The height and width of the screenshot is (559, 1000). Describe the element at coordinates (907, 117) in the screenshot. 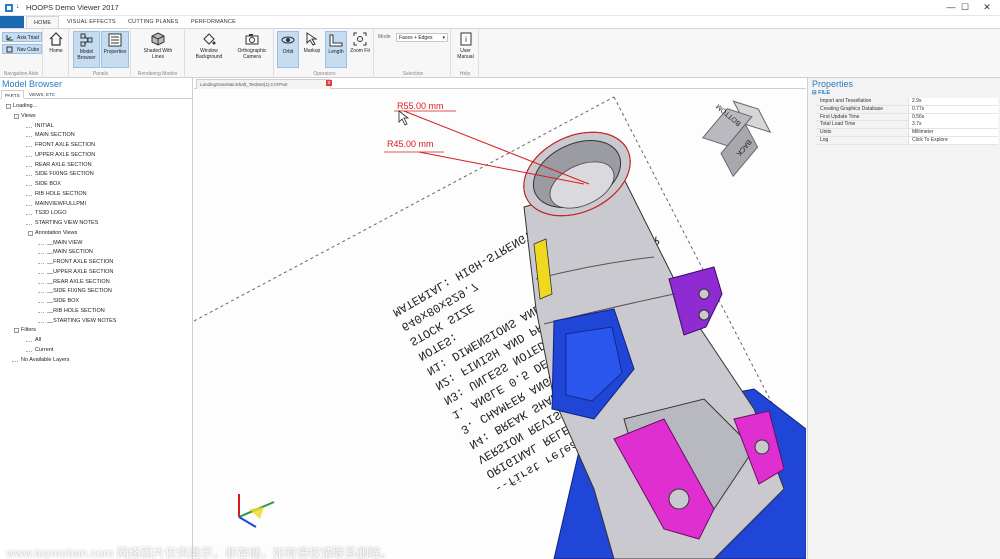

I see `property-row: First Update Time 0.56s` at that location.